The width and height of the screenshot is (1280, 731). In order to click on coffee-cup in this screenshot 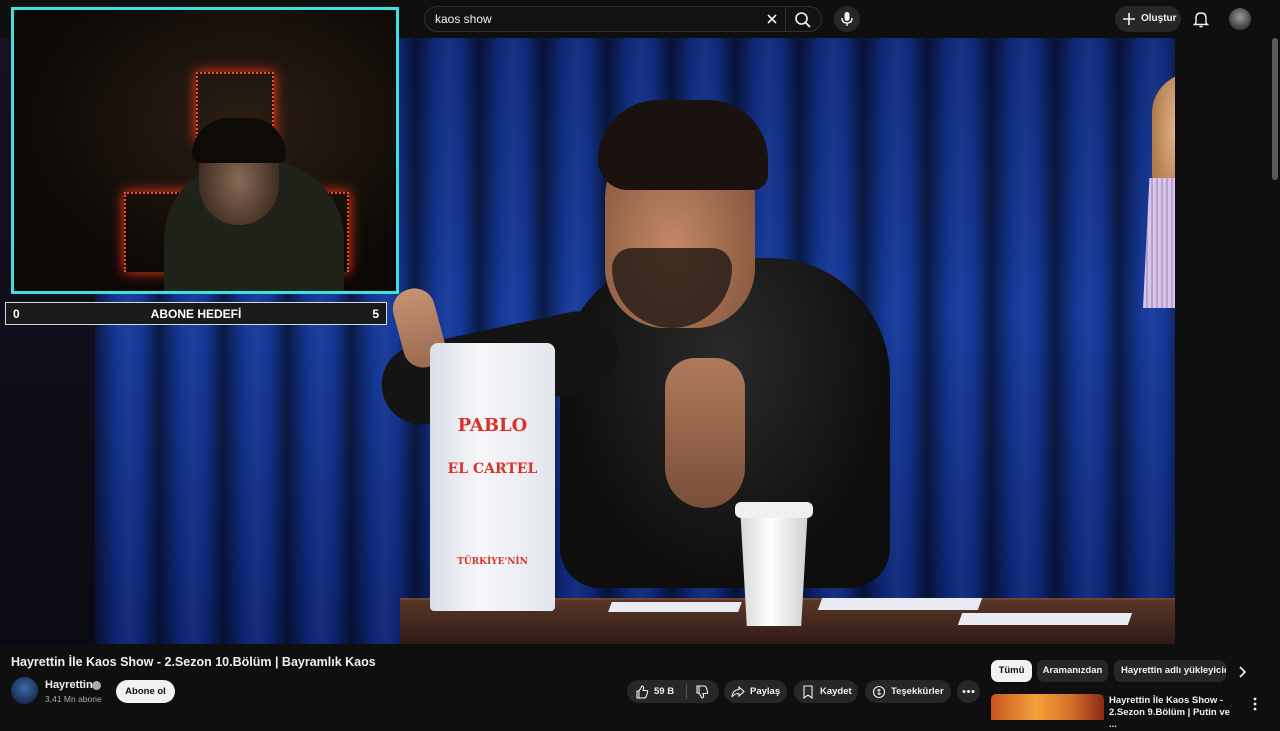, I will do `click(774, 566)`.